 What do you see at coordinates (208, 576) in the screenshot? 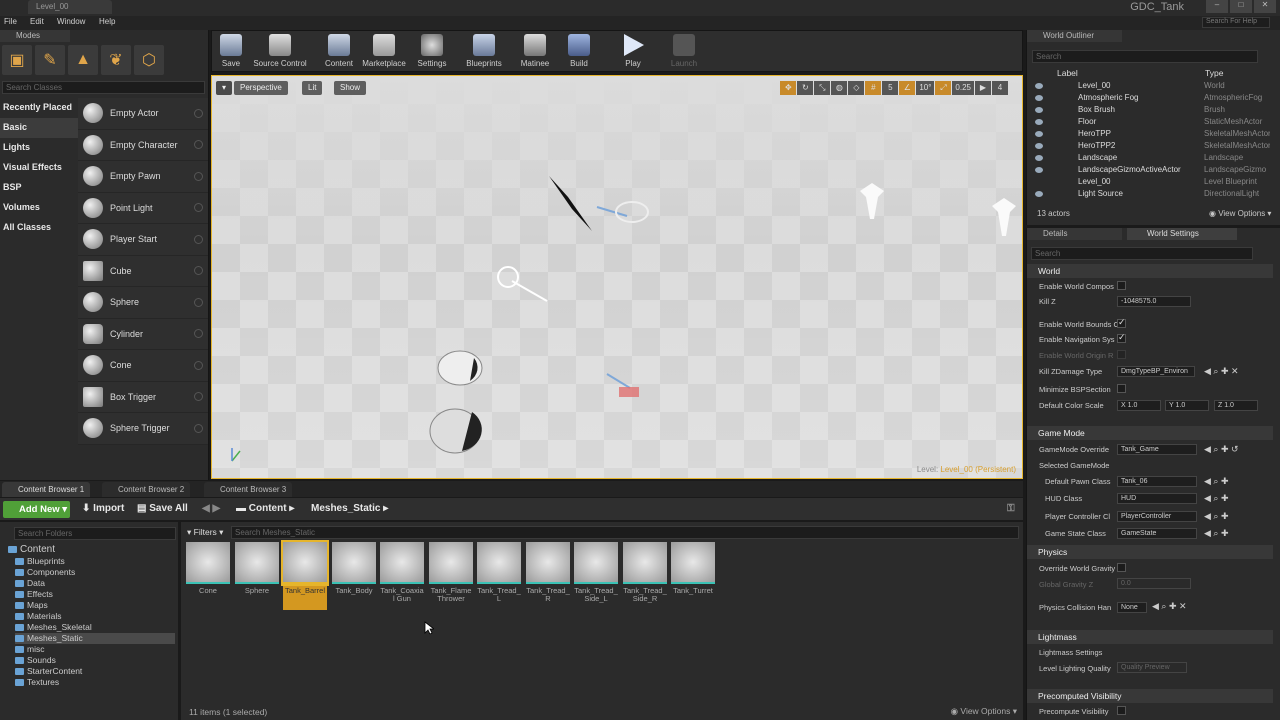
I see `asset-tile: Cone` at bounding box center [208, 576].